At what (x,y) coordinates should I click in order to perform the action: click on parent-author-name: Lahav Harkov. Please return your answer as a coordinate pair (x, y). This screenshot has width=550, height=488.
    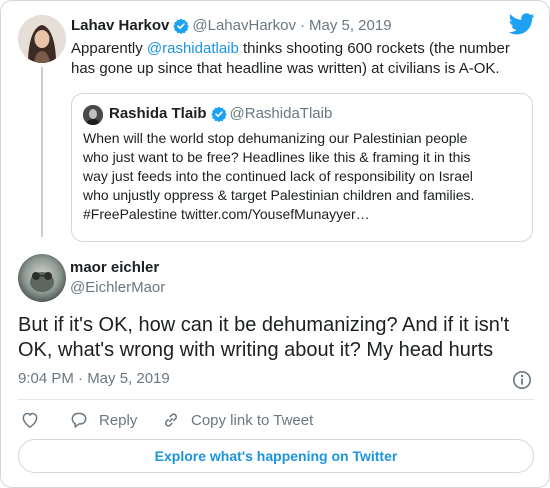
    Looking at the image, I should click on (120, 26).